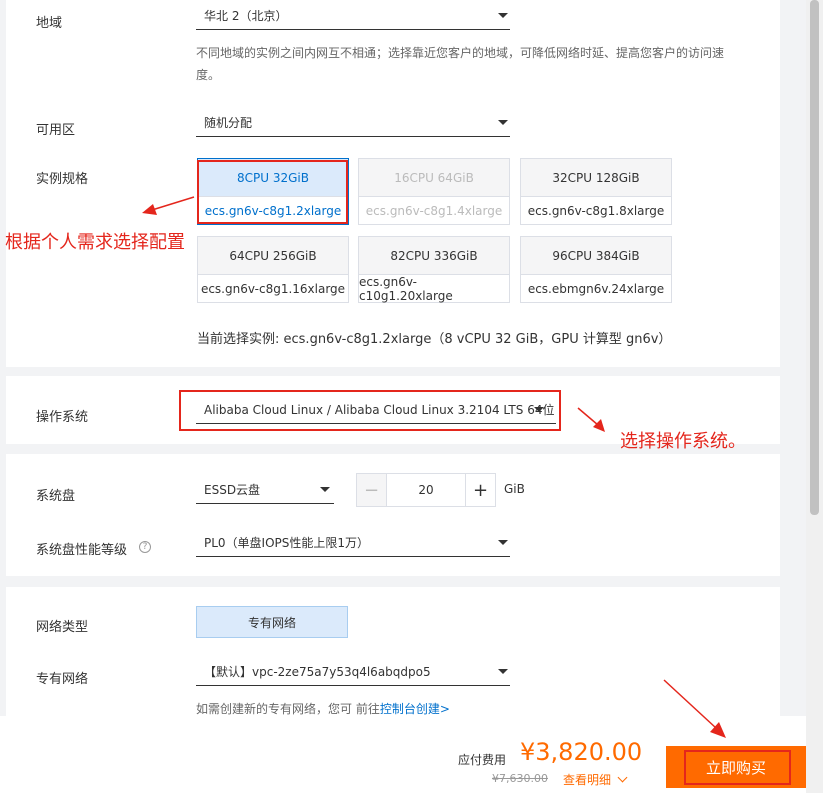 The width and height of the screenshot is (823, 793). What do you see at coordinates (62, 179) in the screenshot?
I see `spec-label: 实例规格` at bounding box center [62, 179].